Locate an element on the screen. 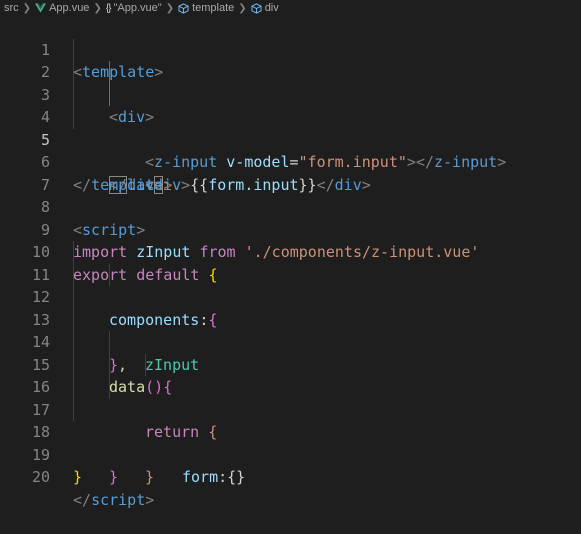 Image resolution: width=581 pixels, height=534 pixels. code-line: 7 is located at coordinates (290, 172).